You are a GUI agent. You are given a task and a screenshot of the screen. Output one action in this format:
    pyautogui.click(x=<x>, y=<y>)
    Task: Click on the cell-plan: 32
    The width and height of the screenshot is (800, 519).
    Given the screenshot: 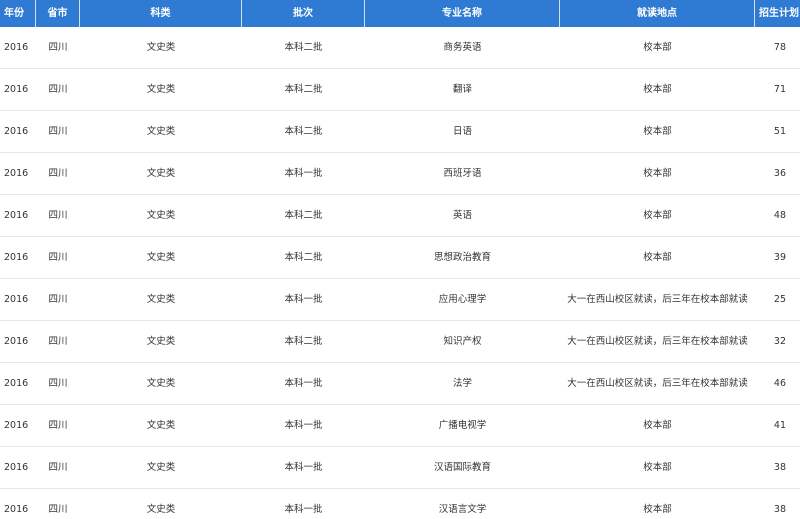 What is the action you would take?
    pyautogui.click(x=779, y=341)
    